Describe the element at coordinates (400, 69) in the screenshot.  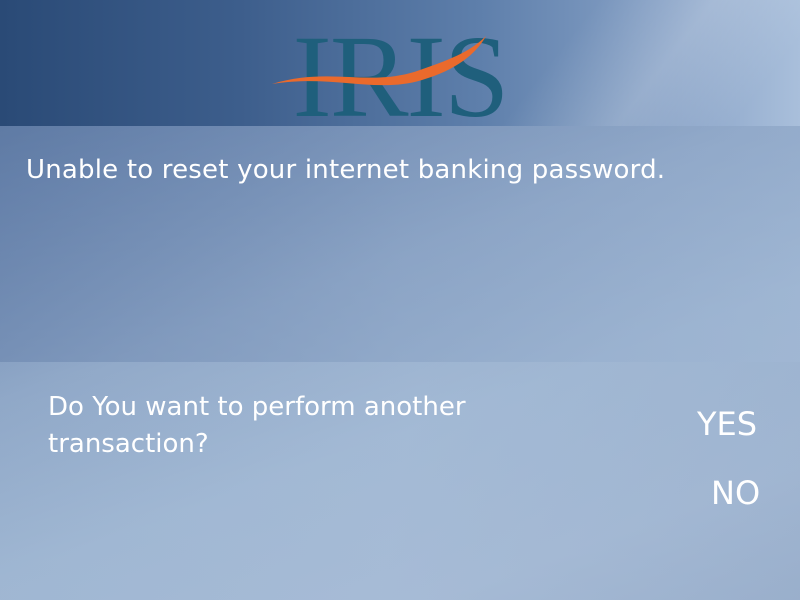
I see `logo-lettering: IRIS` at that location.